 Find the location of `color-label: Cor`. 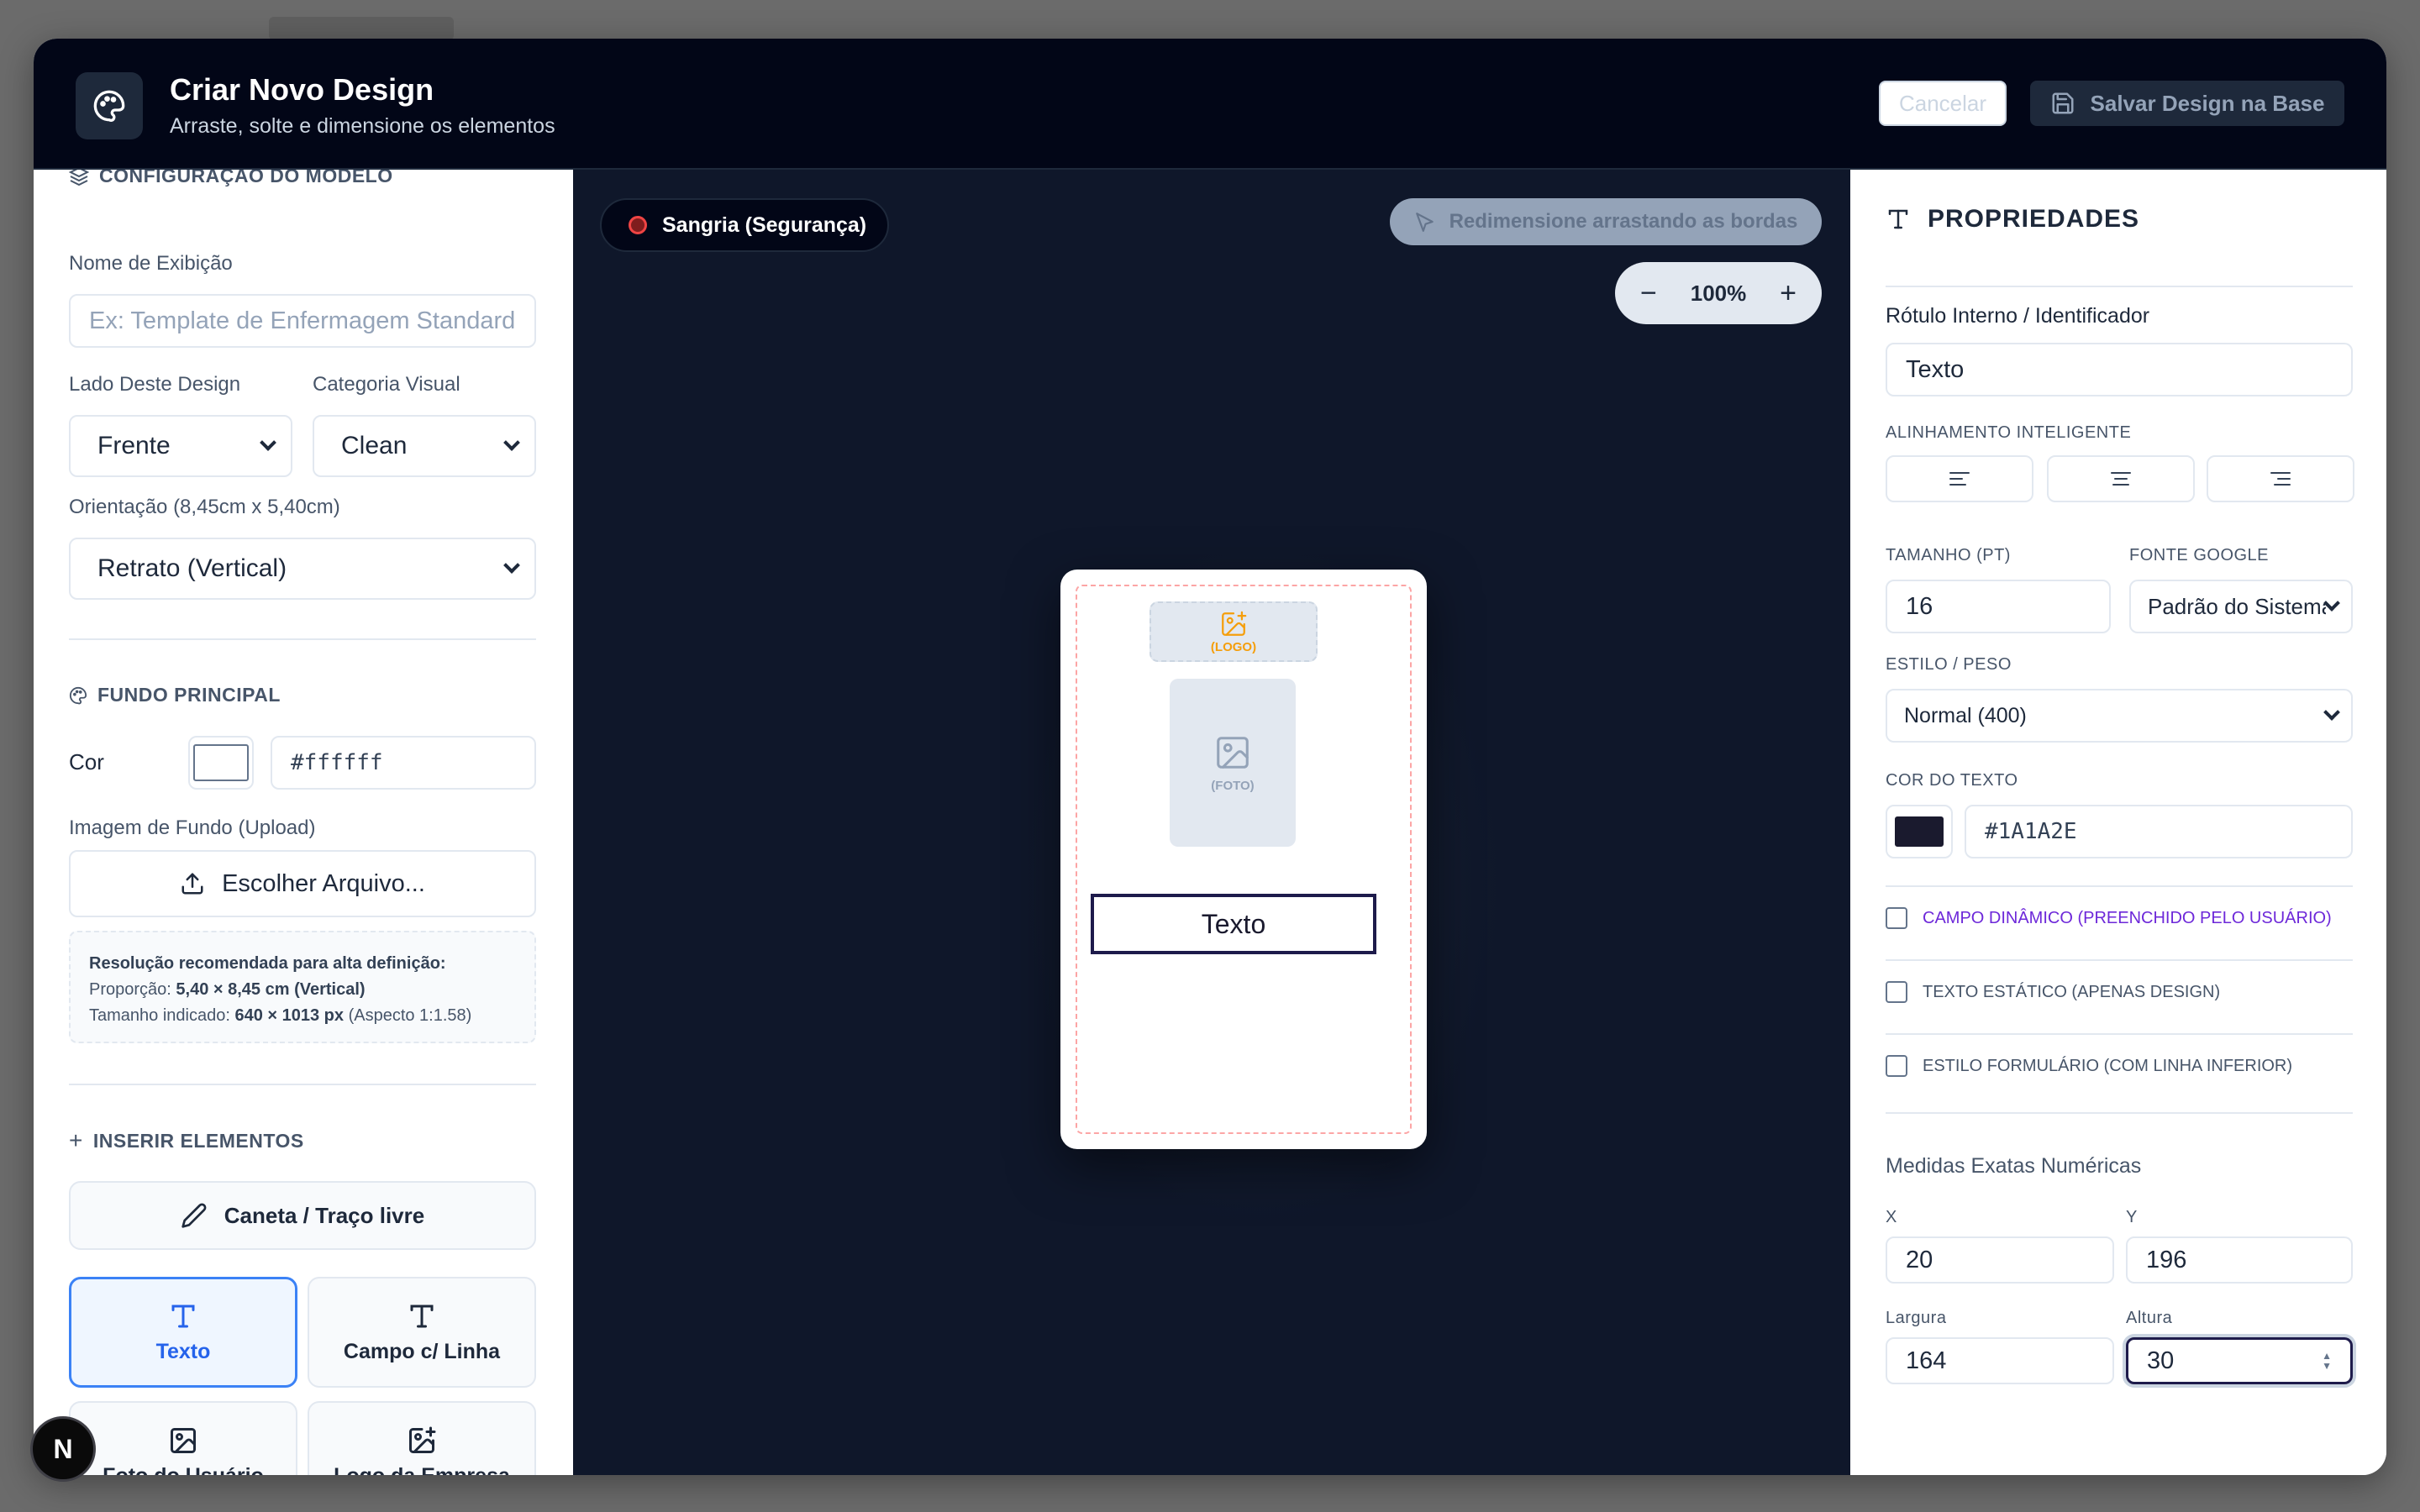

color-label: Cor is located at coordinates (86, 761).